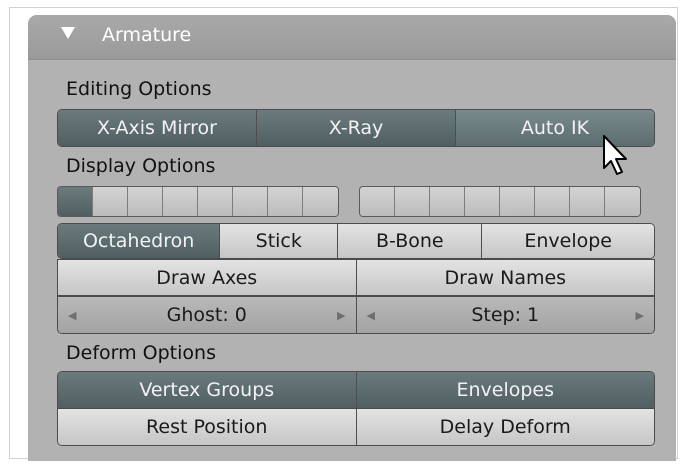 The image size is (689, 466). What do you see at coordinates (145, 201) in the screenshot?
I see `layer-3-toggle` at bounding box center [145, 201].